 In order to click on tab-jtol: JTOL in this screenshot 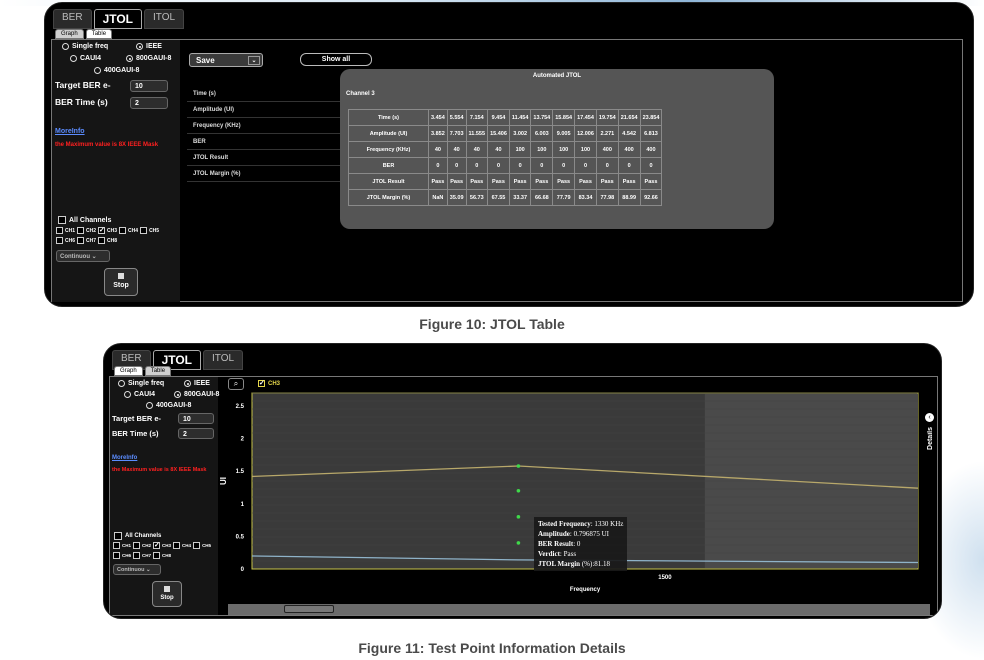, I will do `click(118, 19)`.